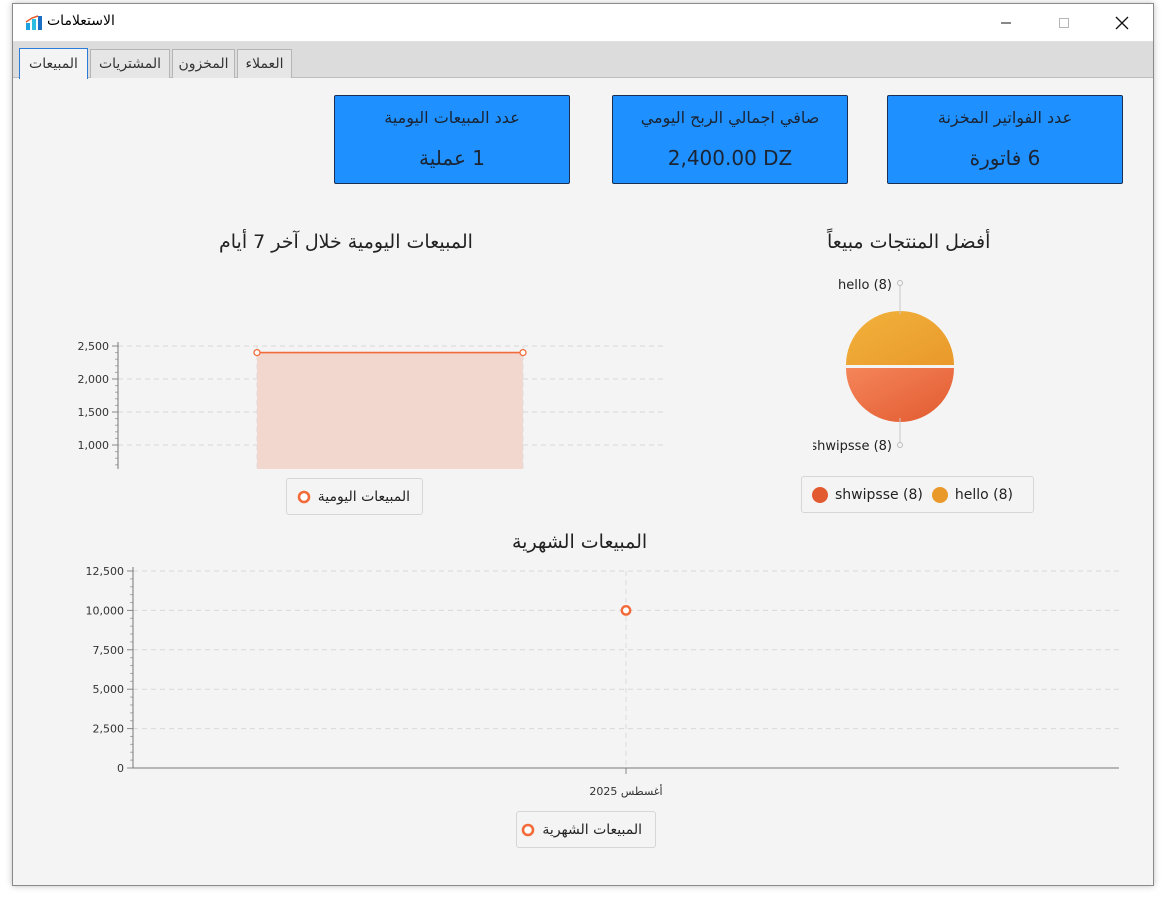 The height and width of the screenshot is (900, 1167). Describe the element at coordinates (120, 768) in the screenshot. I see `y-tick-label: 0` at that location.